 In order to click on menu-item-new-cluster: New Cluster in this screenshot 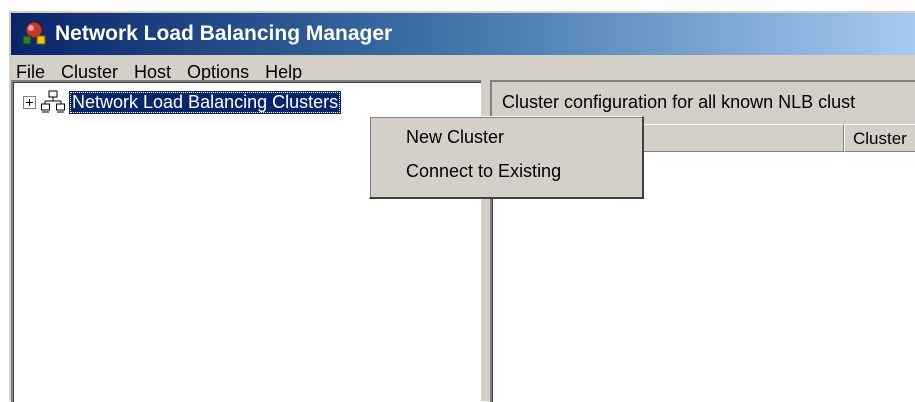, I will do `click(455, 137)`.